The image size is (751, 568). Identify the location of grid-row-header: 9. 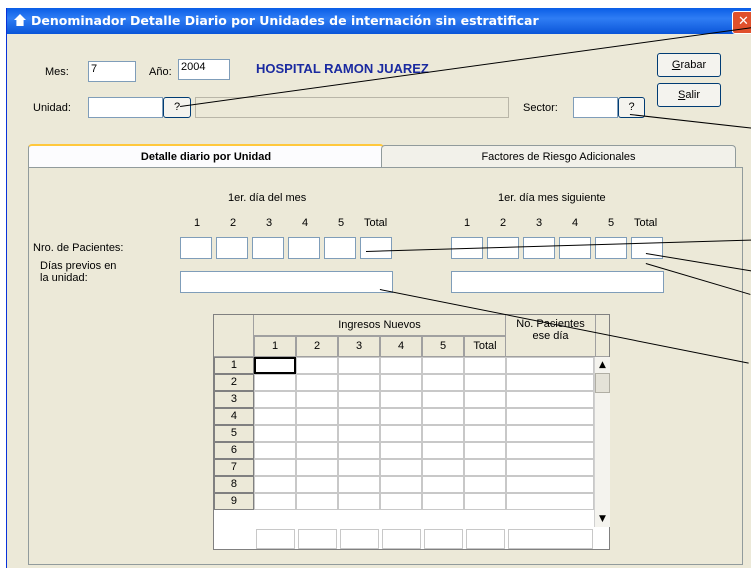
(234, 501).